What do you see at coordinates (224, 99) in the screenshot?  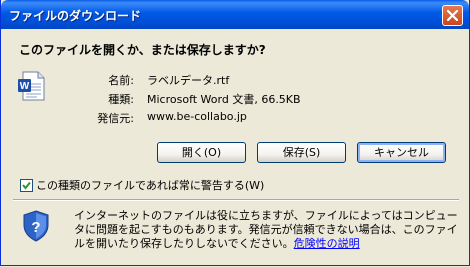 I see `file-type-value: Microsoft Word 文書, 66.5KB` at bounding box center [224, 99].